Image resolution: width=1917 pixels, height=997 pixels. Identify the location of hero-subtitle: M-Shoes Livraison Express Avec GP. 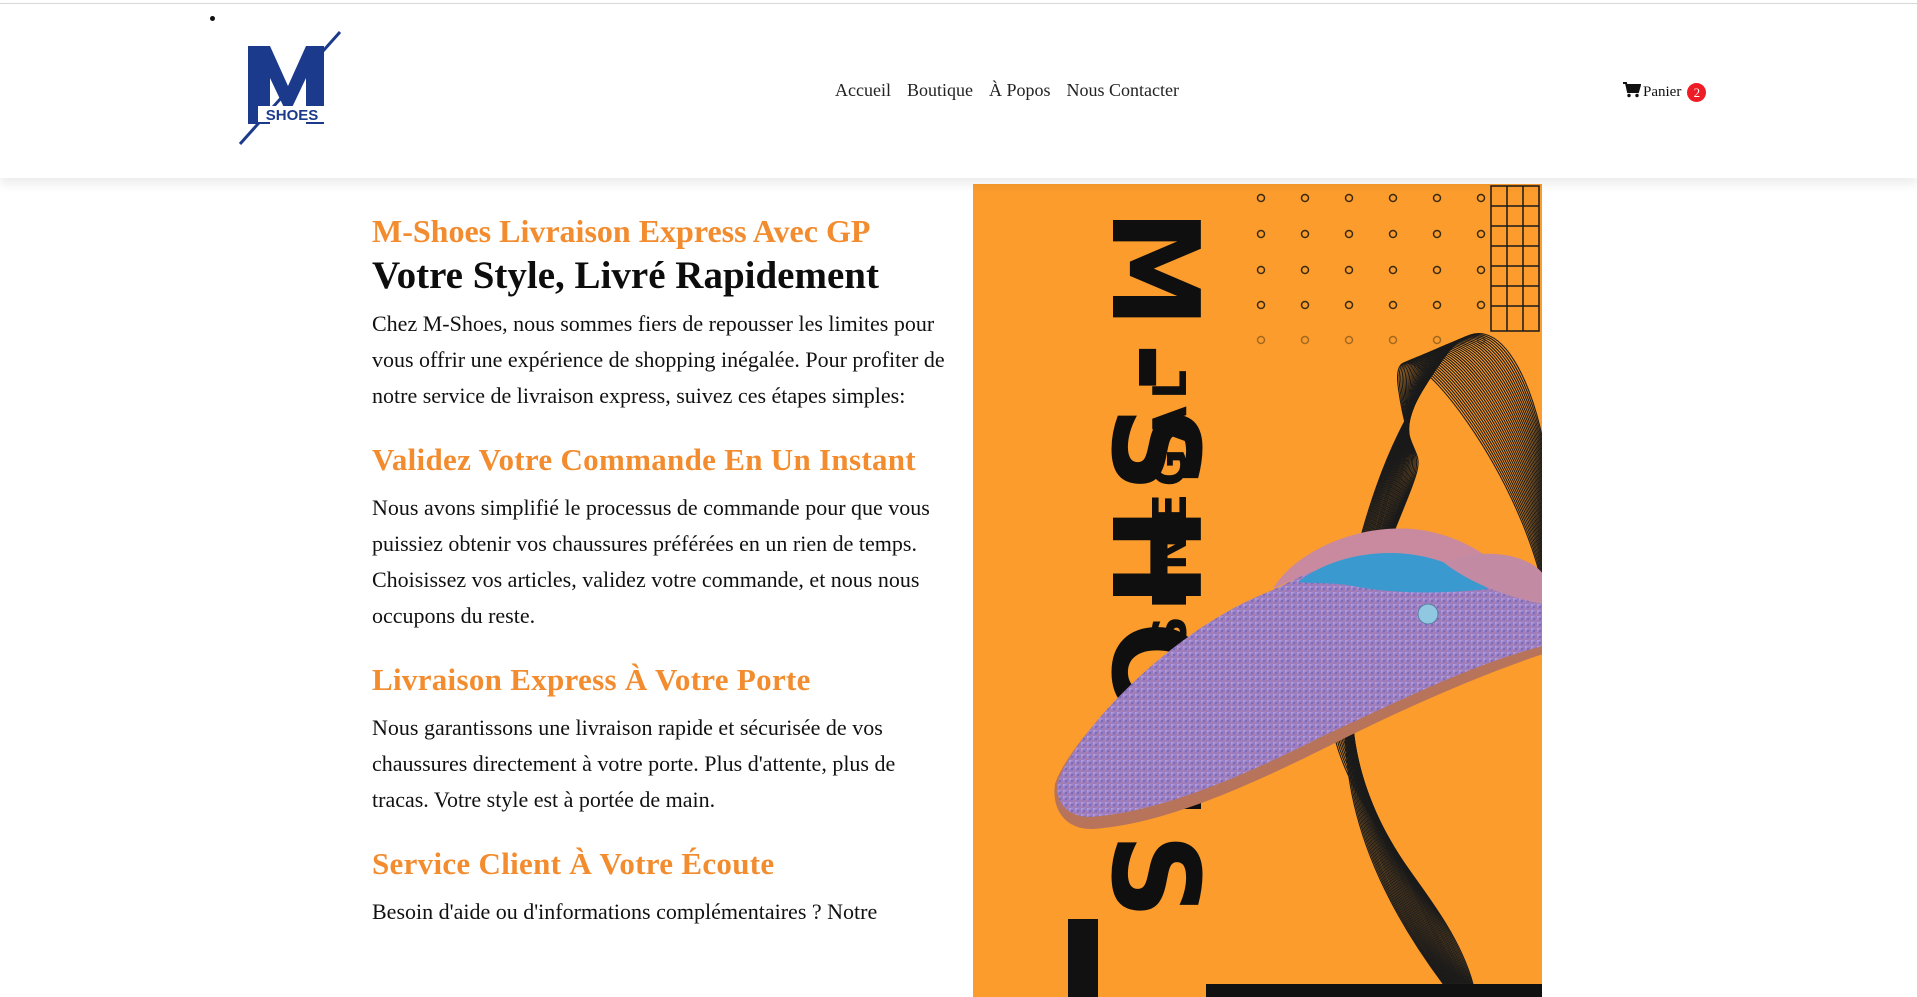
(621, 231).